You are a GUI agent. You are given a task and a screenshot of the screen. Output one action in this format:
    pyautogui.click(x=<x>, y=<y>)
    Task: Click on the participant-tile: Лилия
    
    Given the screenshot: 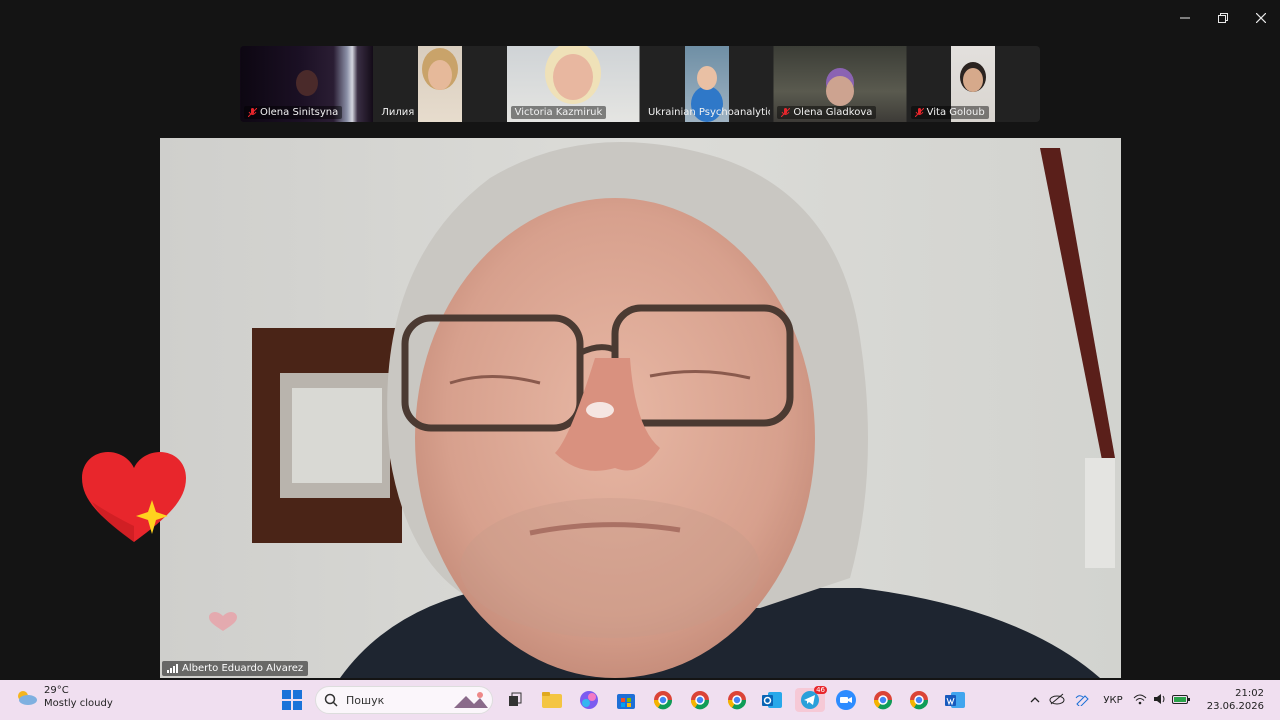 What is the action you would take?
    pyautogui.click(x=440, y=84)
    